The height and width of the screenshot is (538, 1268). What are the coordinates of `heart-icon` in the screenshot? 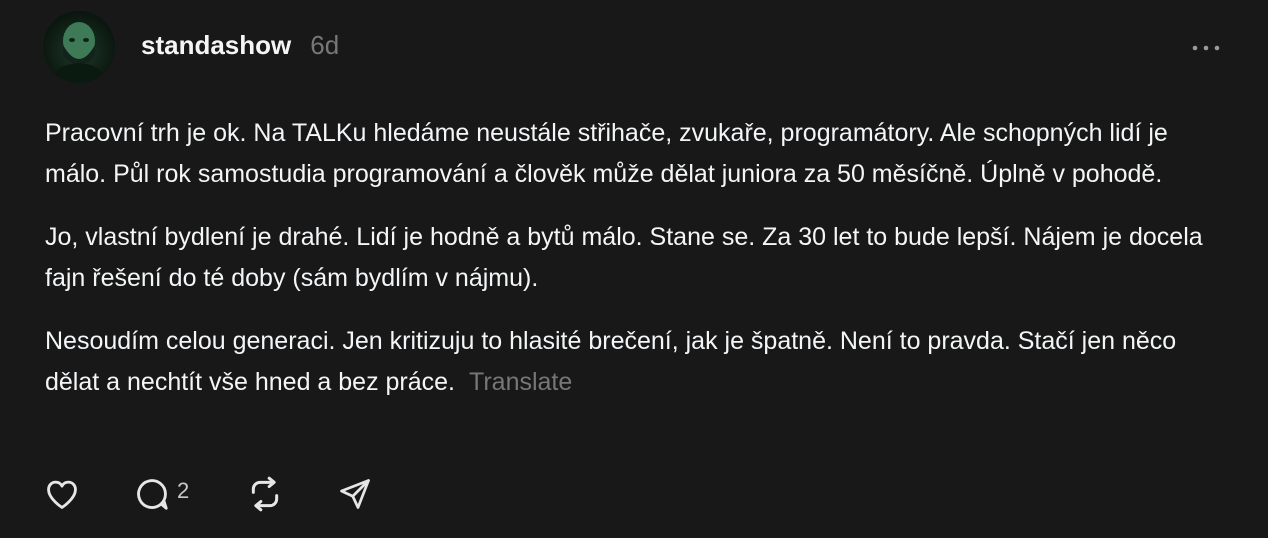 It's located at (62, 494).